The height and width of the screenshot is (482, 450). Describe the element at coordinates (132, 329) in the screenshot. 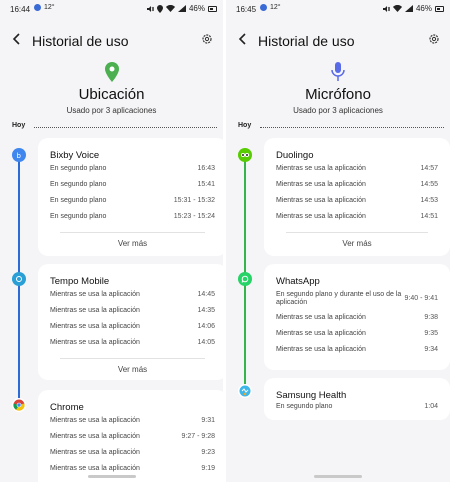

I see `usage-row: Mientras se usa la aplicación 14:06` at that location.